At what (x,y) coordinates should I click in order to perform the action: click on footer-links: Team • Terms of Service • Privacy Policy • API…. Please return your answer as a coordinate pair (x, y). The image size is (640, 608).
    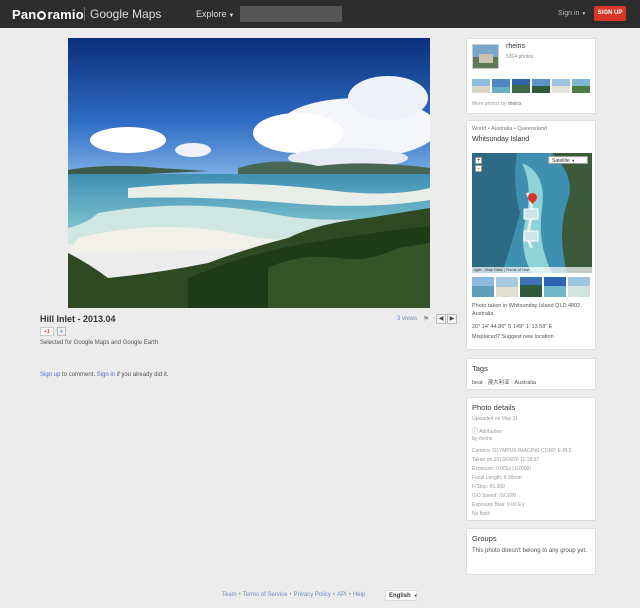
    Looking at the image, I should click on (293, 595).